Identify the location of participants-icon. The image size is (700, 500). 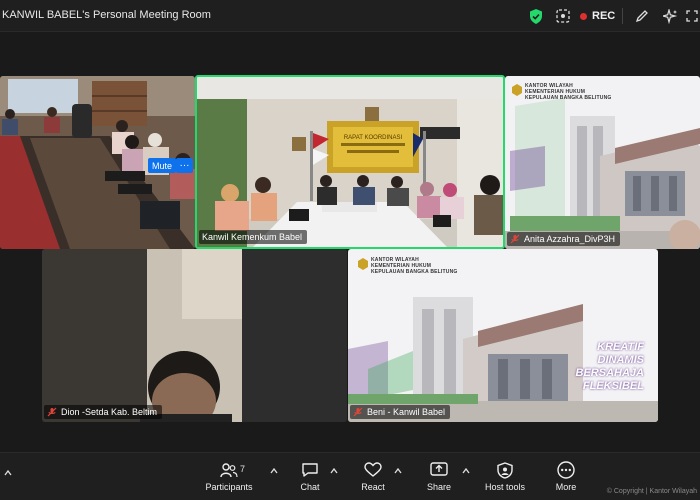
(229, 470).